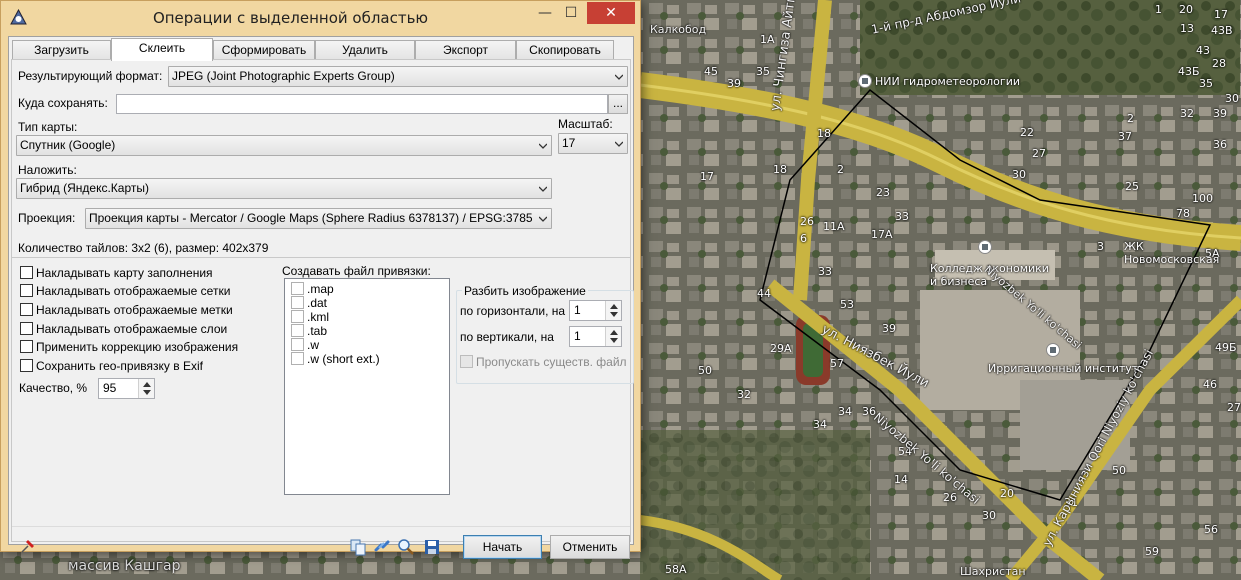 This screenshot has width=1241, height=580. What do you see at coordinates (1063, 368) in the screenshot?
I see `poi-label: Ирригационный институт` at bounding box center [1063, 368].